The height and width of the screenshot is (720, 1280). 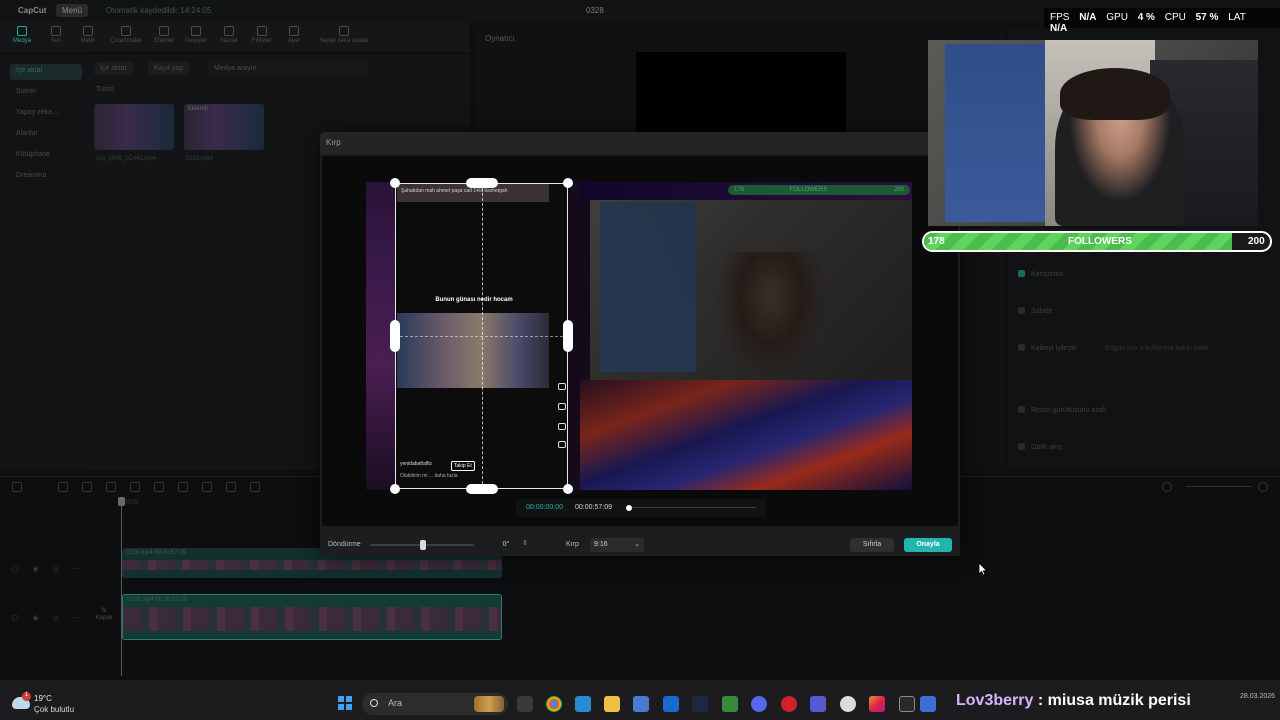 What do you see at coordinates (1073, 701) in the screenshot?
I see `chat-ticker: Lov3berry : miusa müzik perisi` at bounding box center [1073, 701].